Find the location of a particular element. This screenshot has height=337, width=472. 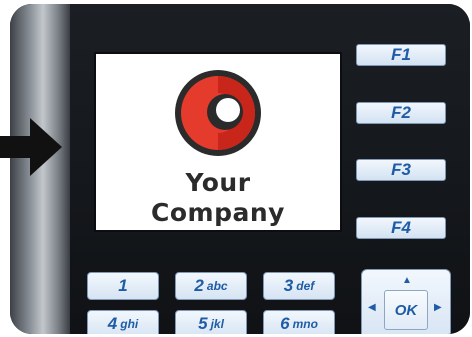

chevron-left-icon: ◀ is located at coordinates (372, 308).